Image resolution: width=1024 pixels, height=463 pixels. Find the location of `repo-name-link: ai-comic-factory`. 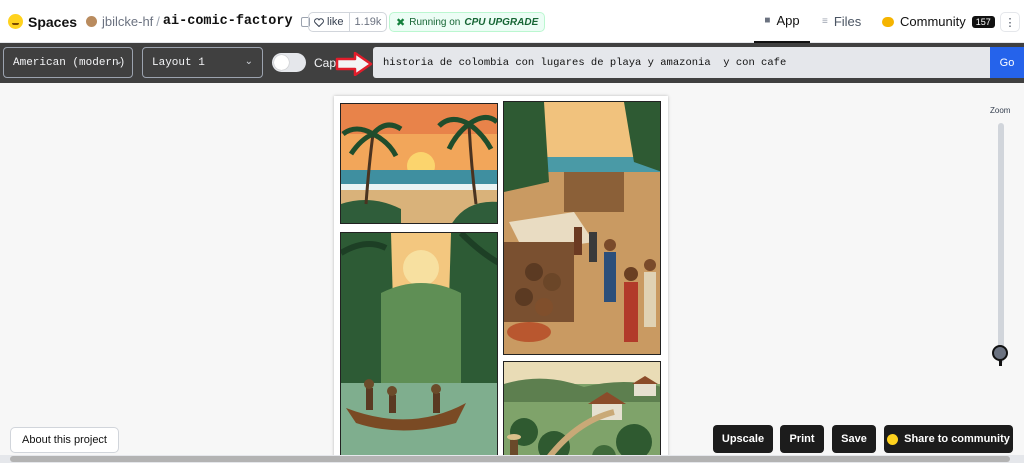

repo-name-link: ai-comic-factory is located at coordinates (228, 21).